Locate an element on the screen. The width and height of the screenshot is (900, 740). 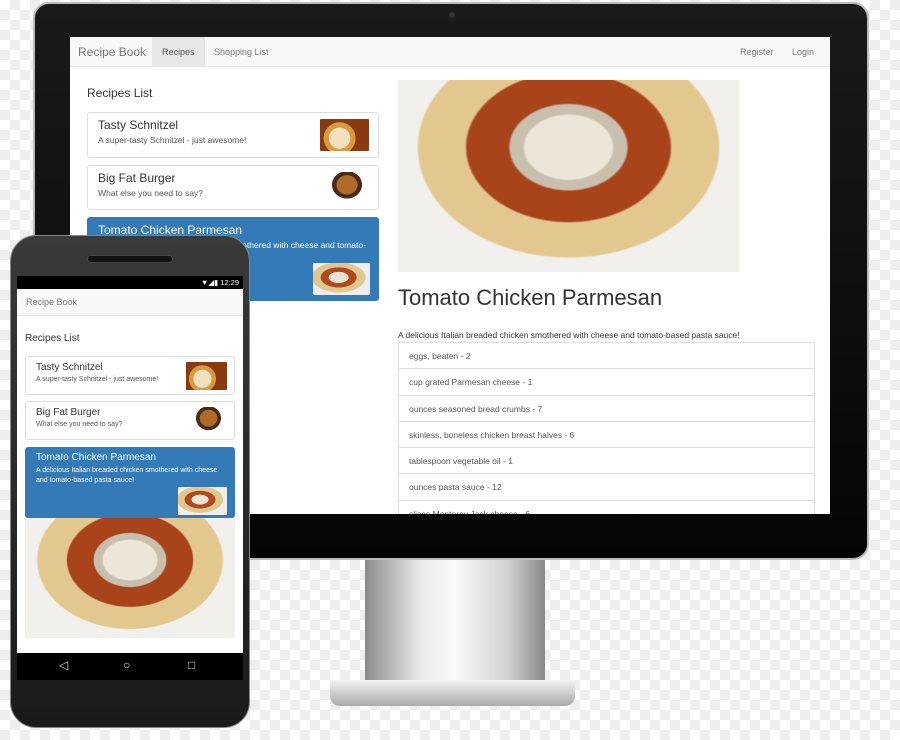
ingredient-item: slices Monterey Jack cheese - 6 is located at coordinates (606, 507).